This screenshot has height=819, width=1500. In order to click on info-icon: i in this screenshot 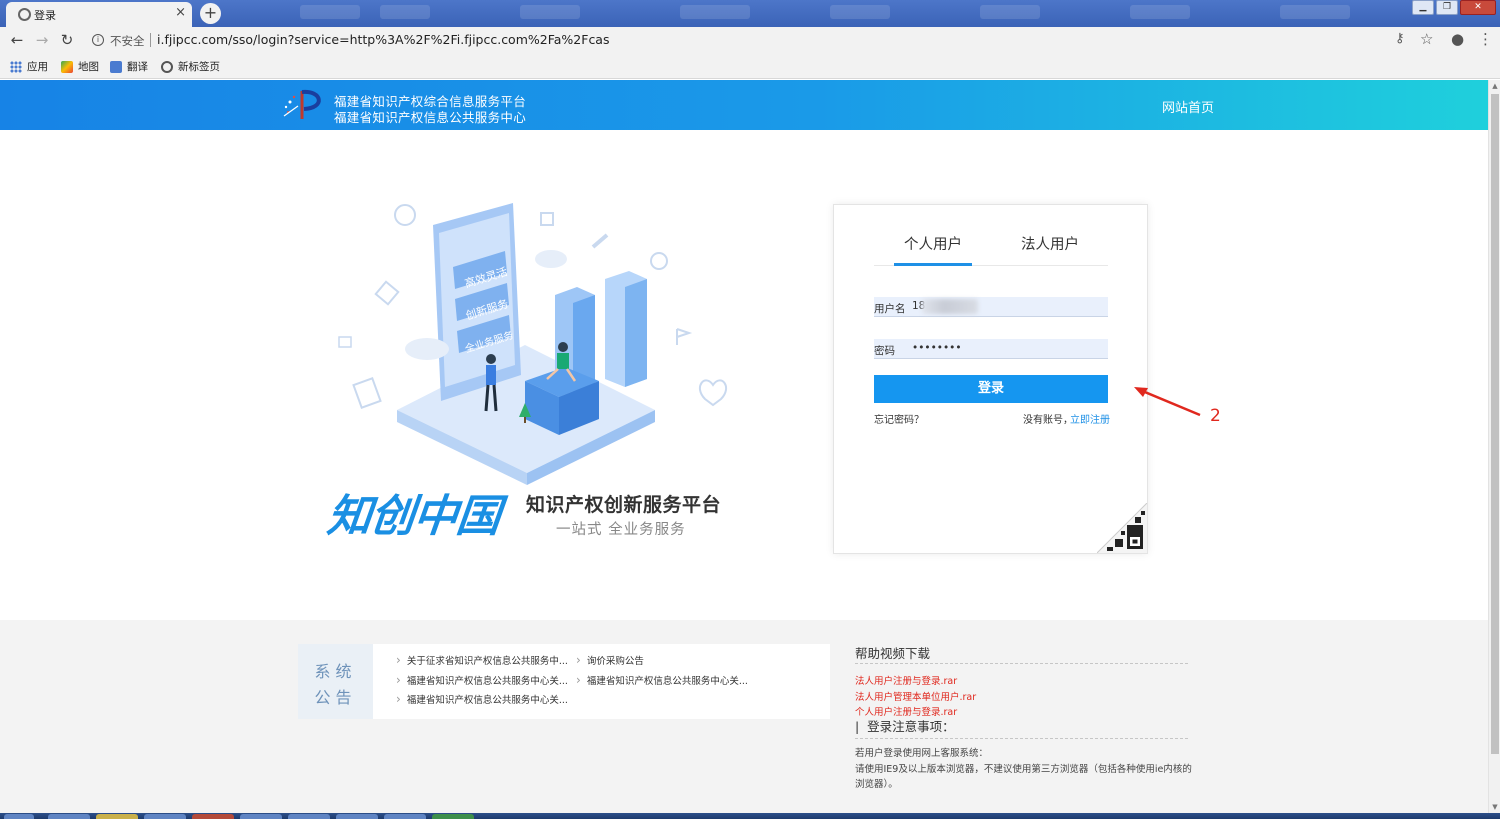, I will do `click(98, 40)`.